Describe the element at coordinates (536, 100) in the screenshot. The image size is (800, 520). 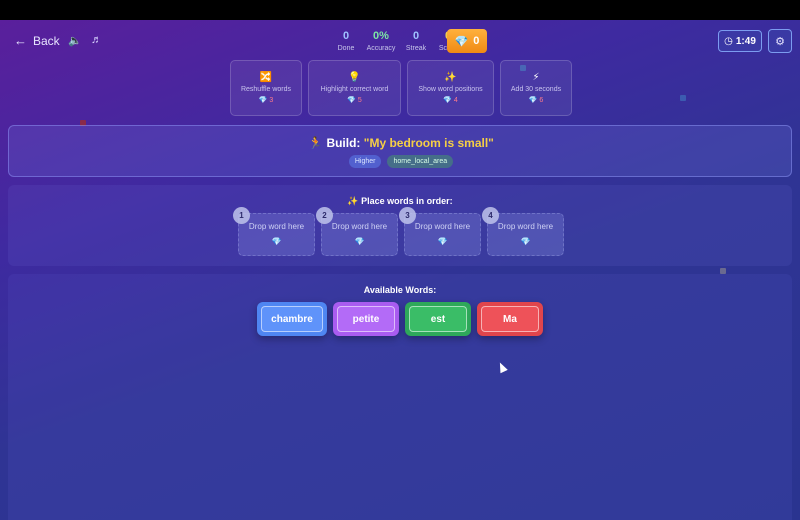
I see `powerup-cost: 💎 6` at that location.